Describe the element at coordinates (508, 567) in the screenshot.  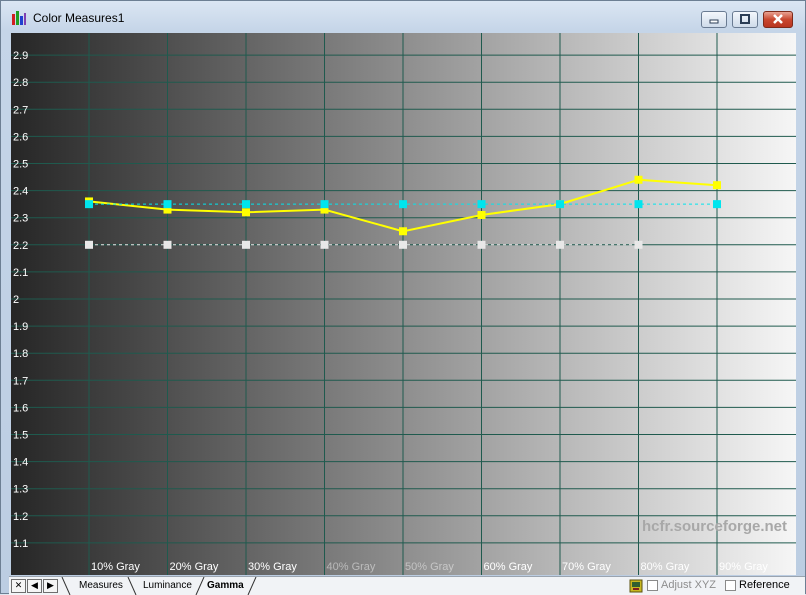
I see `x-tick-label: 60% Gray` at that location.